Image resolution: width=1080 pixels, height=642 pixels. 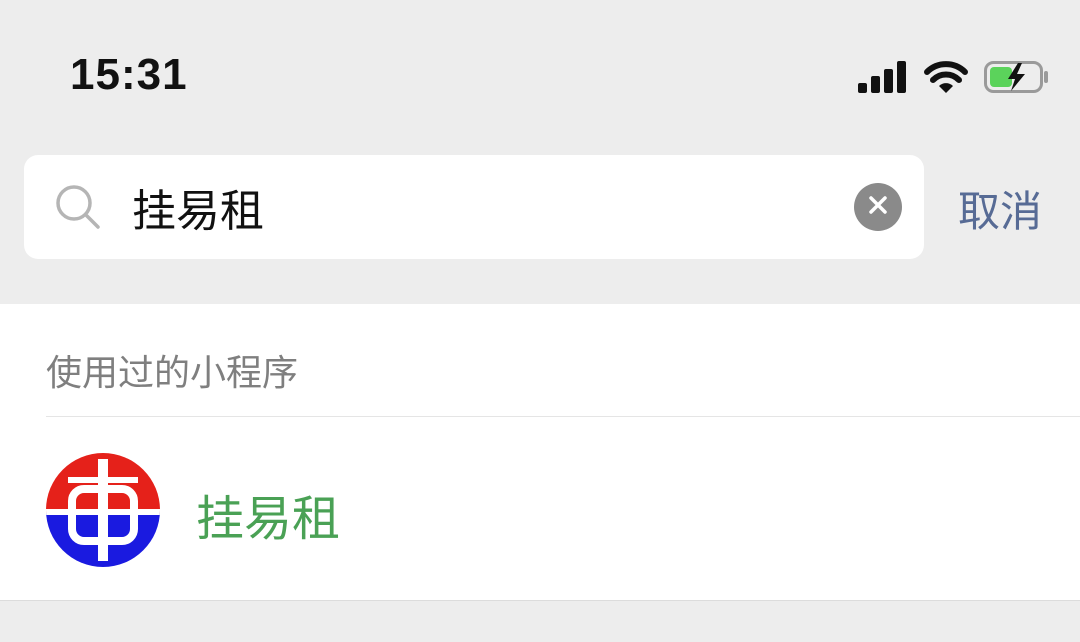 What do you see at coordinates (129, 74) in the screenshot?
I see `status-time: 15:31` at bounding box center [129, 74].